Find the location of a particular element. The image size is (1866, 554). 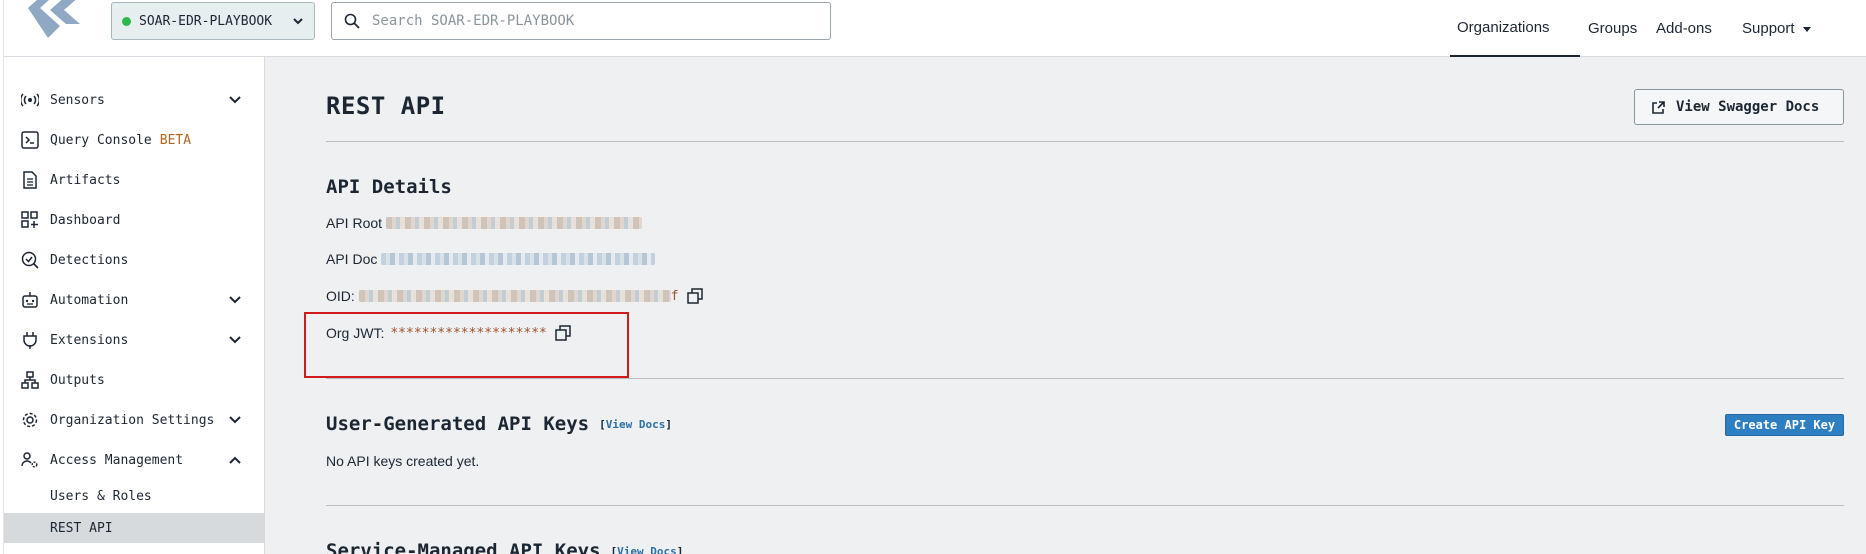

sidebar-item-artifacts: Artifacts is located at coordinates (132, 180).